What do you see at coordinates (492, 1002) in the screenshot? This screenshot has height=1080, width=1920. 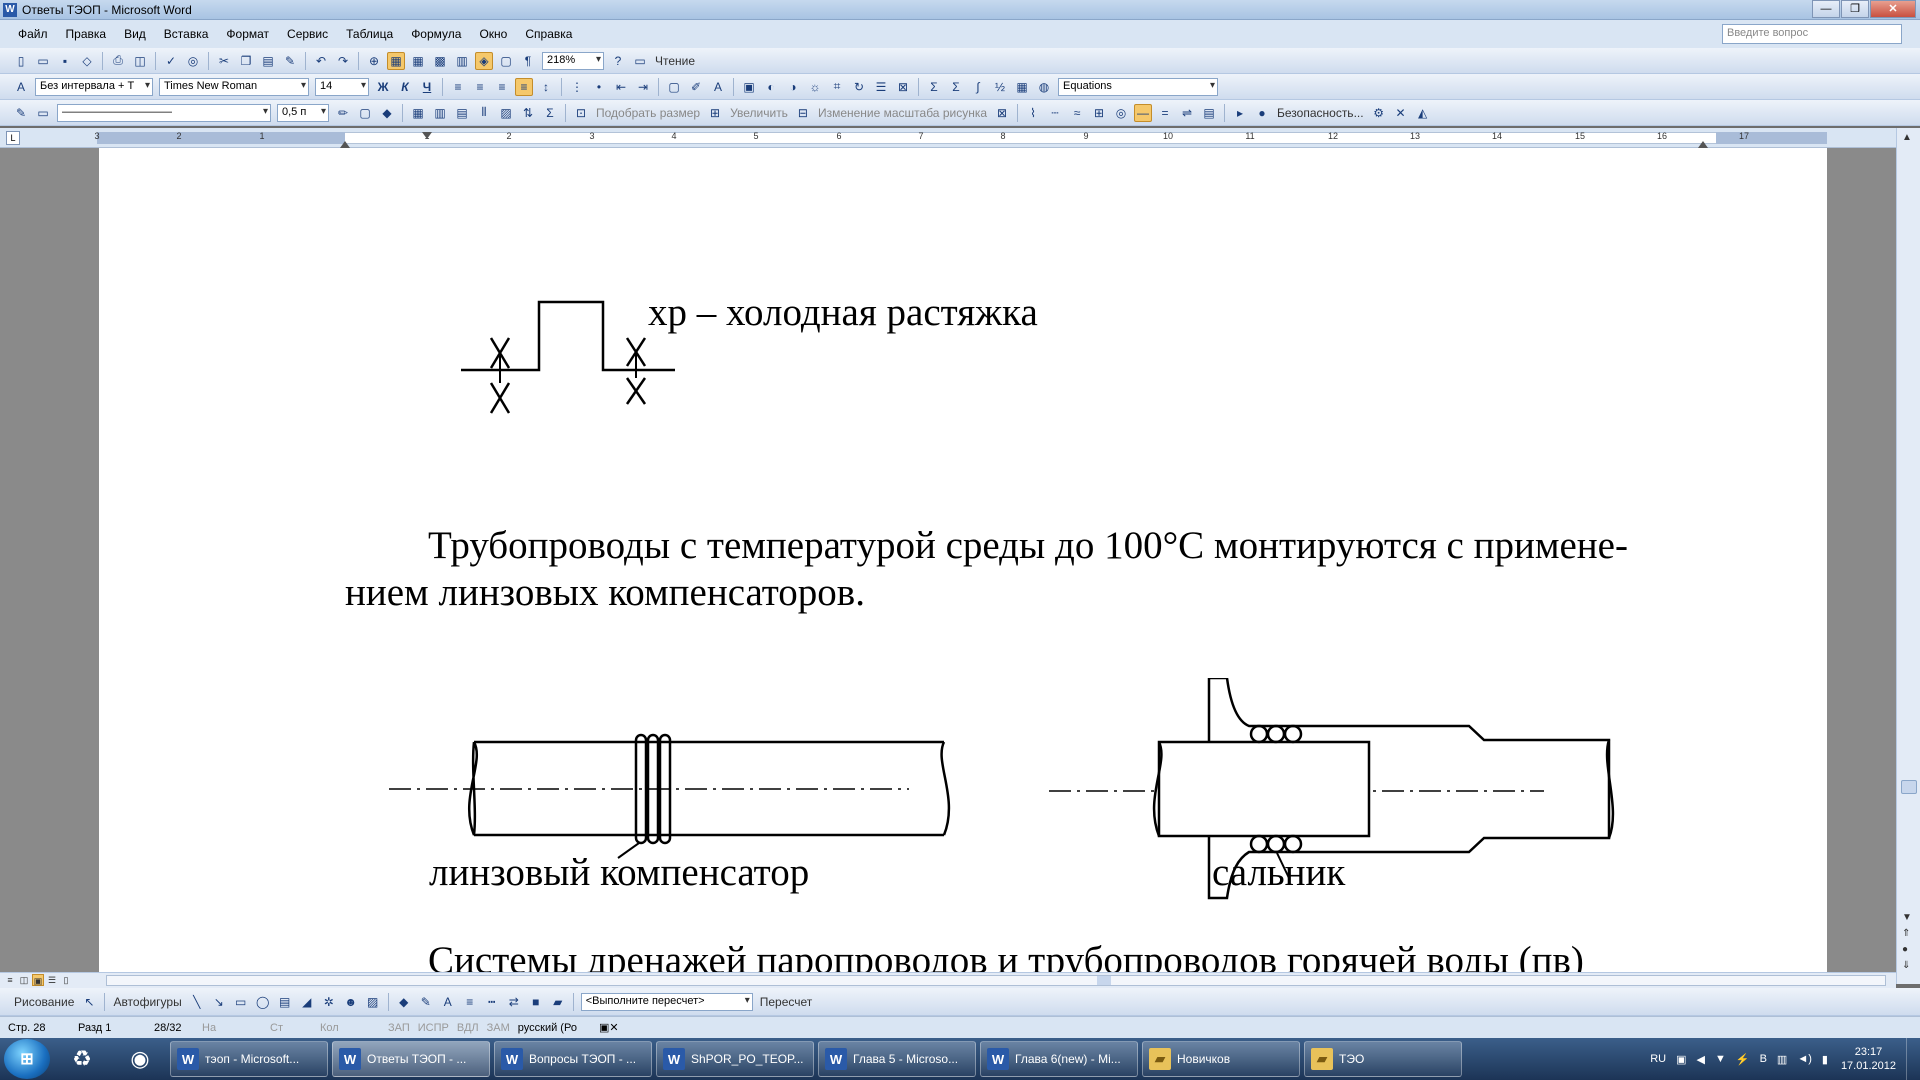 I see `dash-style-icon: ┅` at bounding box center [492, 1002].